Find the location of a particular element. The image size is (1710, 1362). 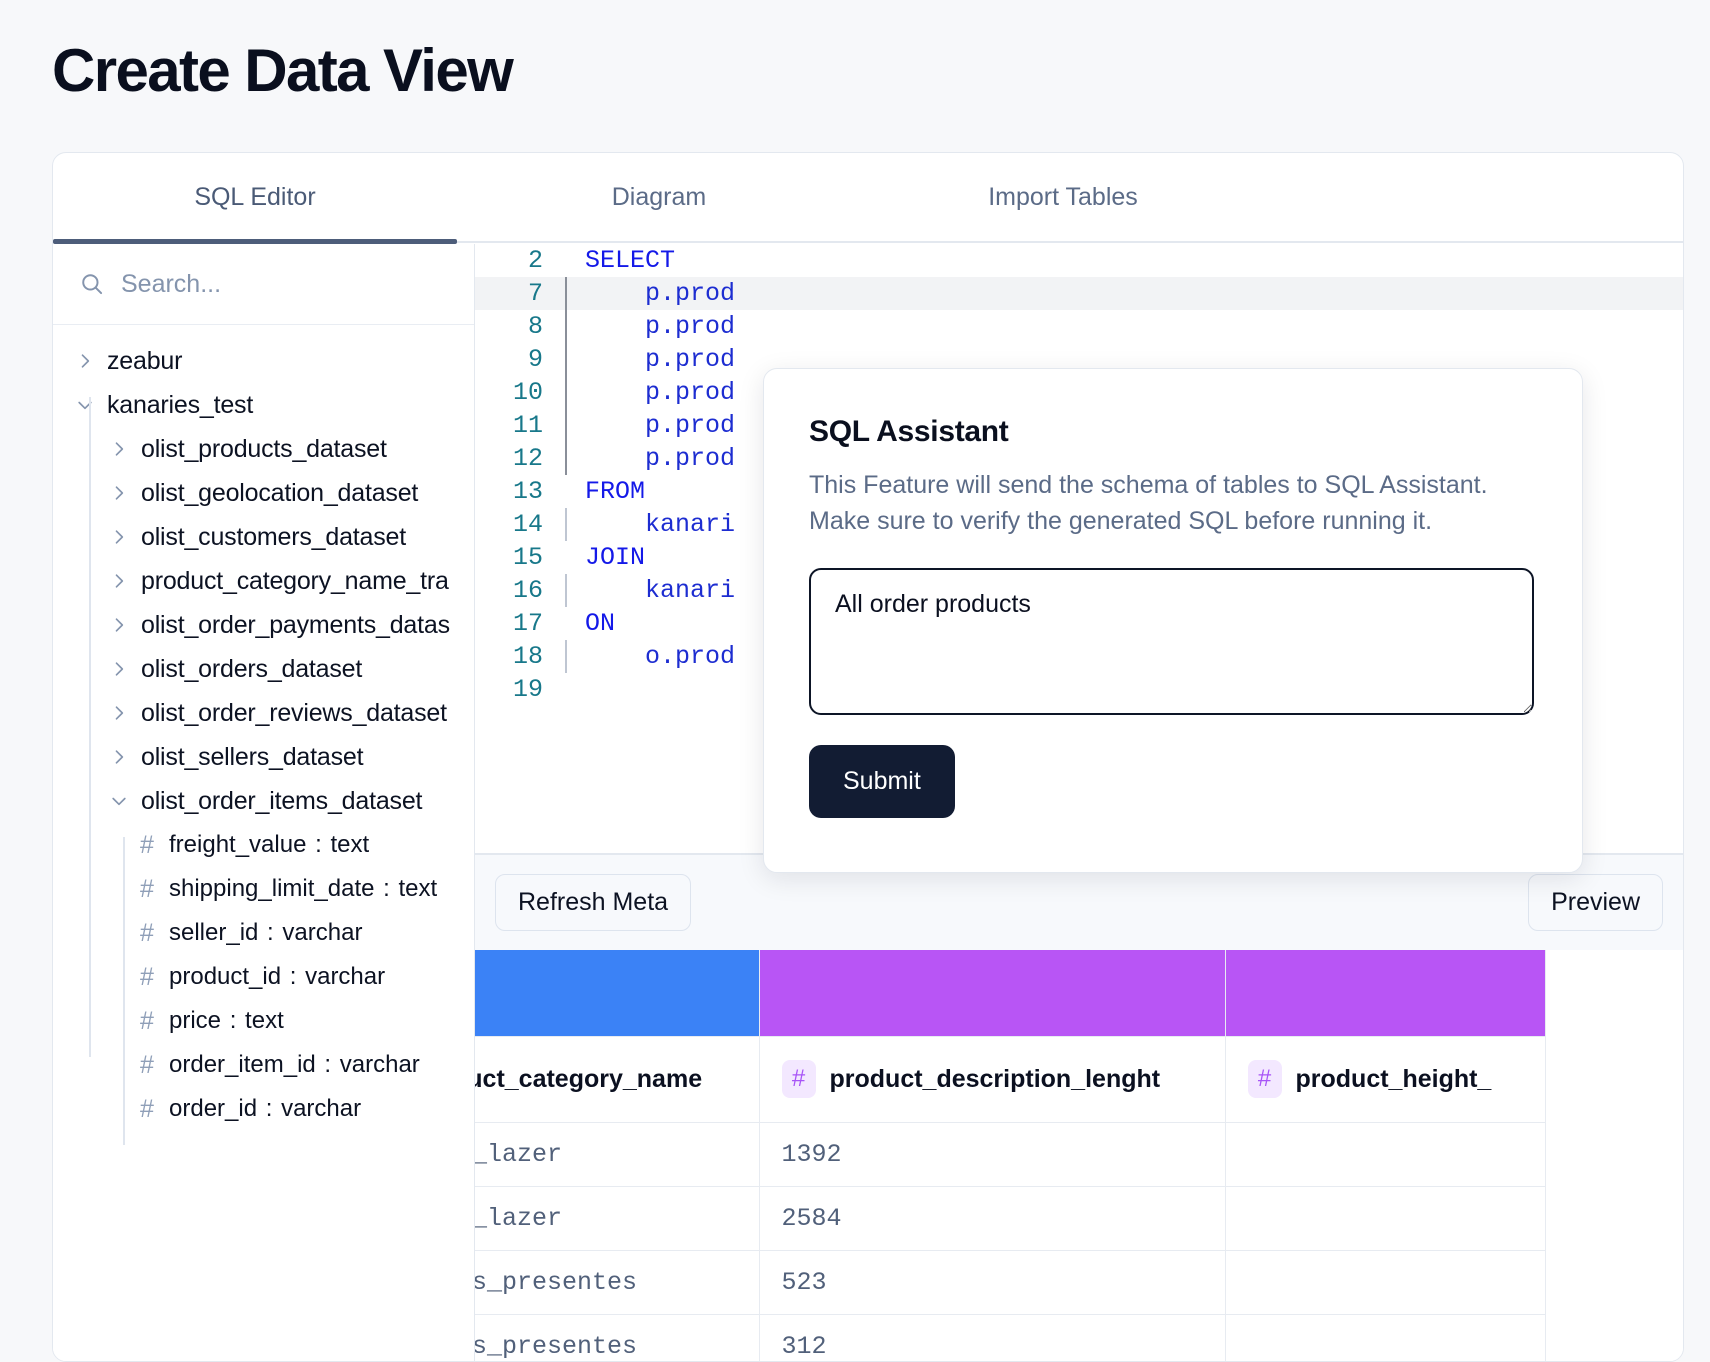

line-number: 16 is located at coordinates (527, 590).